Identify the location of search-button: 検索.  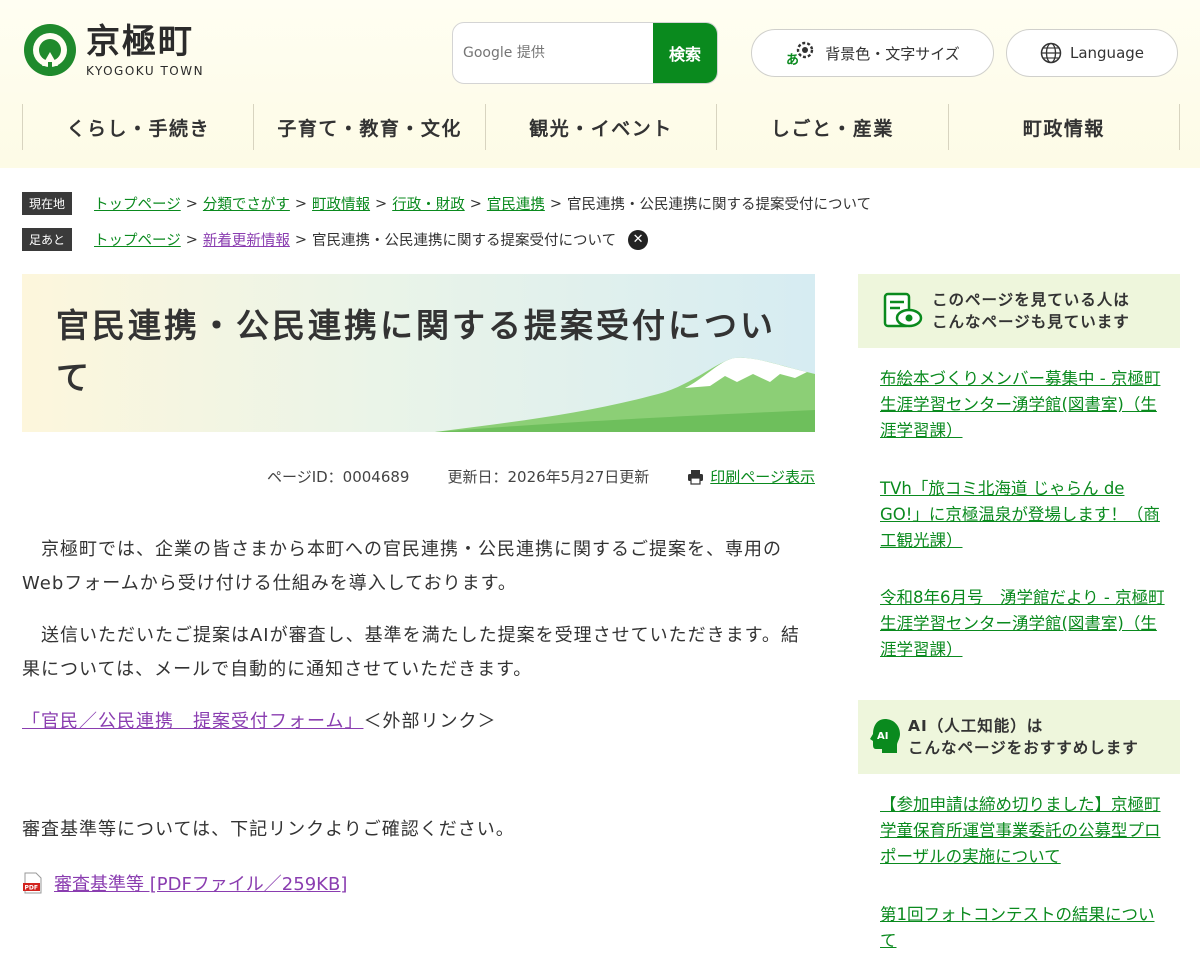
(685, 53).